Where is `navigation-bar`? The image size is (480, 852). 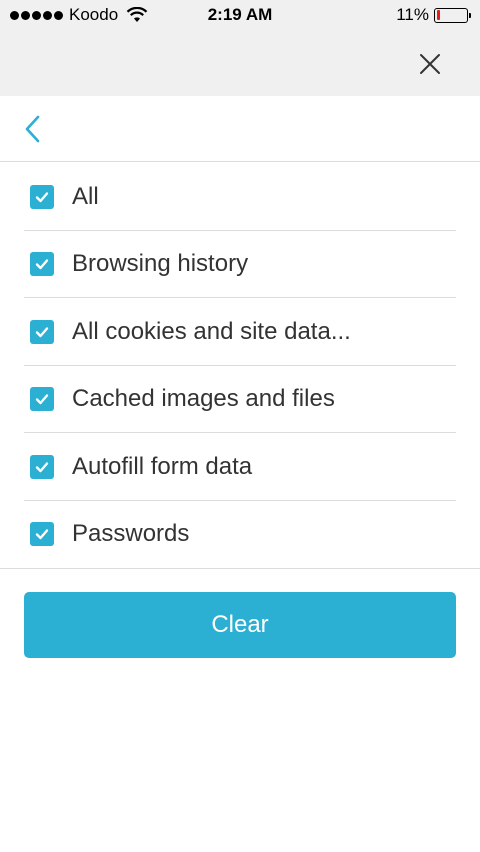
navigation-bar is located at coordinates (240, 129).